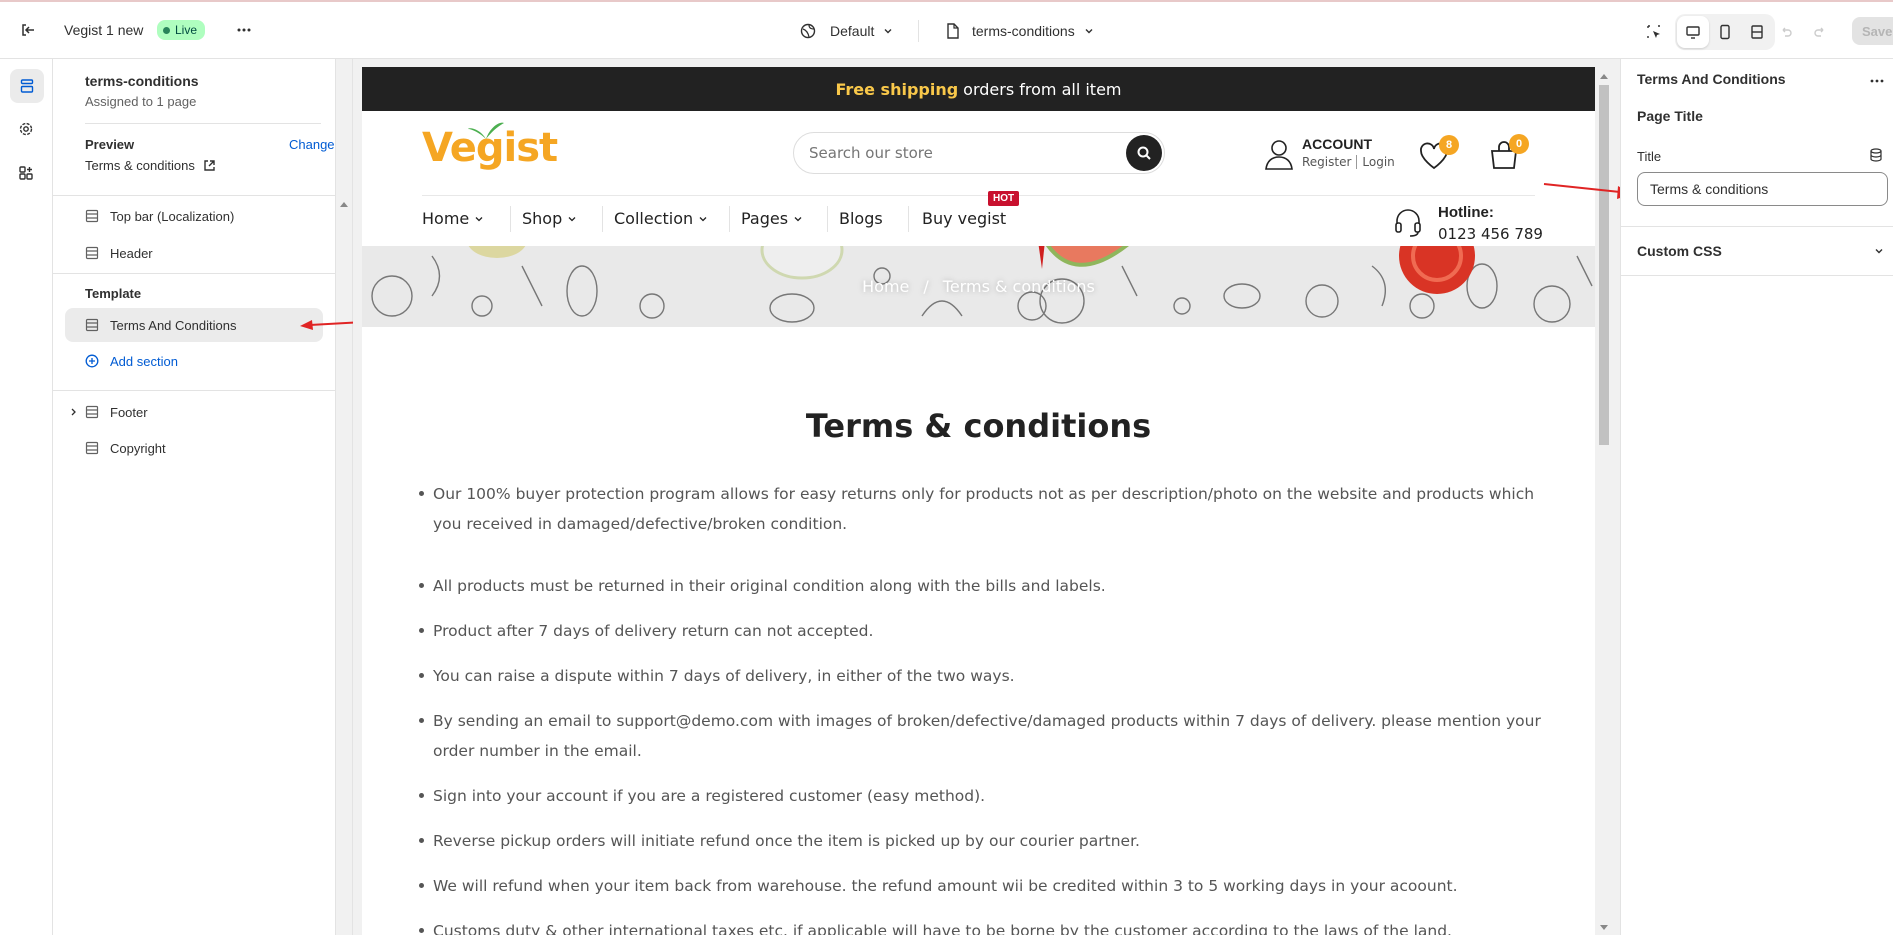  What do you see at coordinates (1604, 928) in the screenshot?
I see `scroll-down-icon` at bounding box center [1604, 928].